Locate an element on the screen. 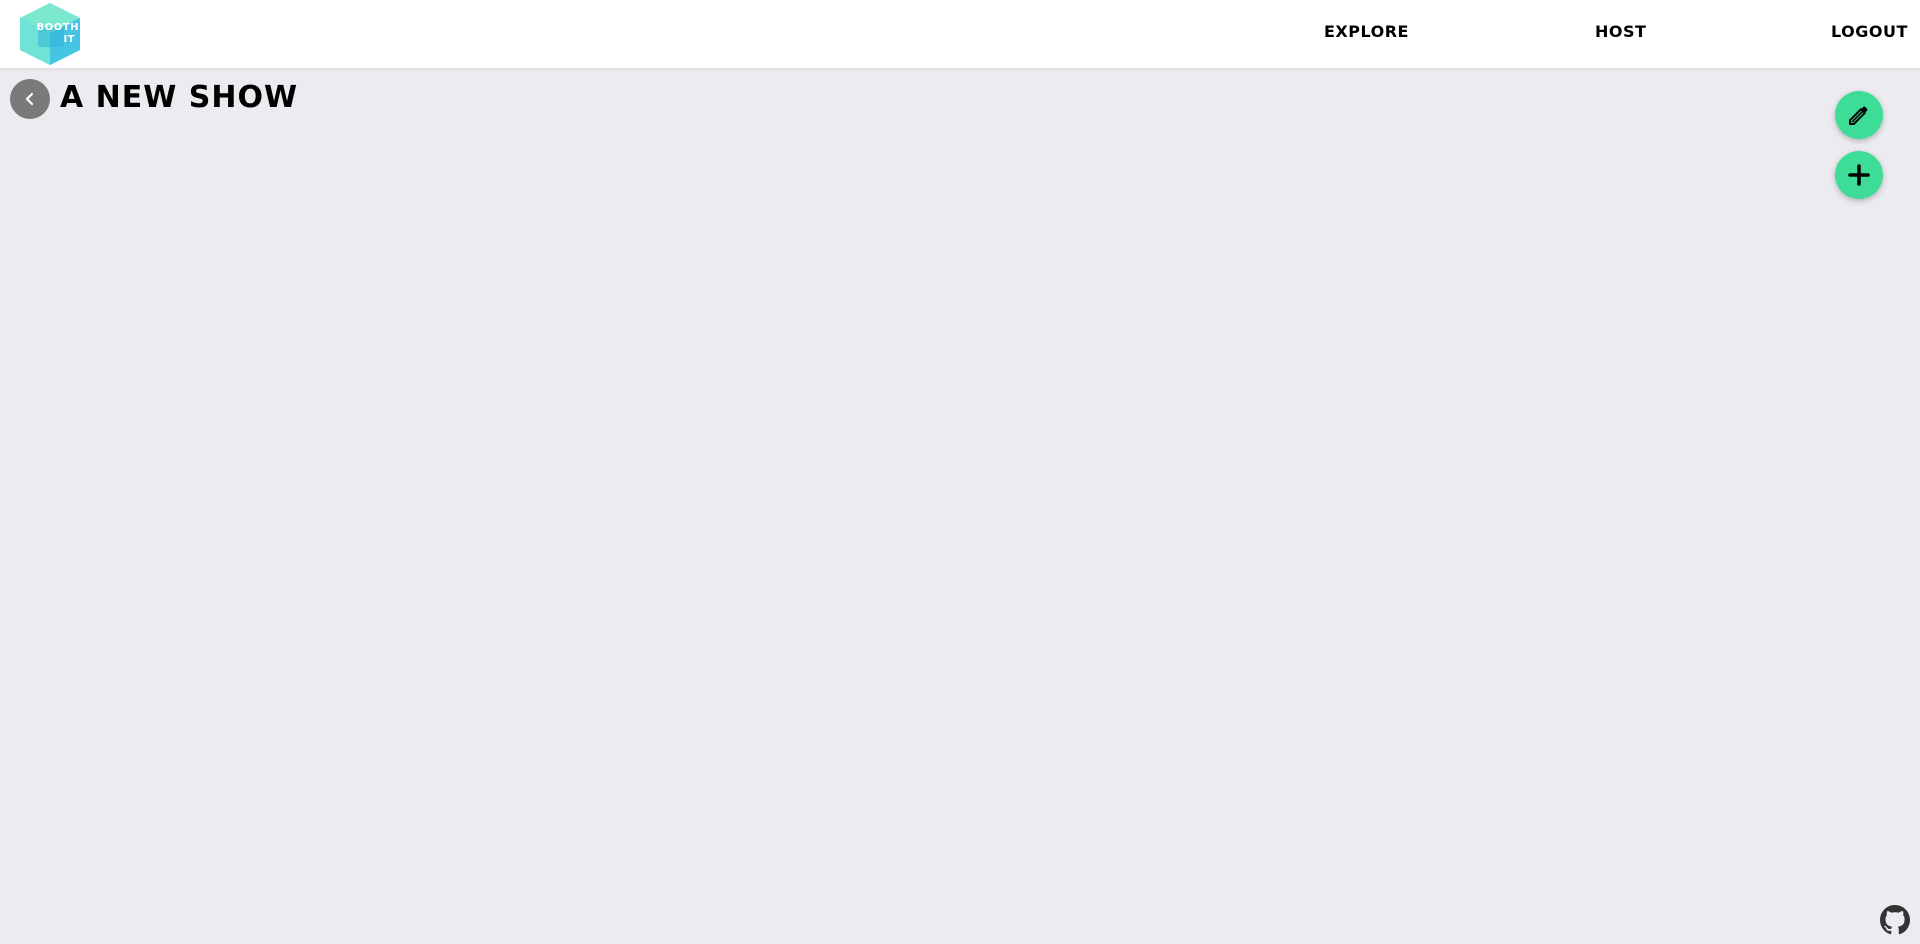 The height and width of the screenshot is (944, 1920). back-button is located at coordinates (30, 99).